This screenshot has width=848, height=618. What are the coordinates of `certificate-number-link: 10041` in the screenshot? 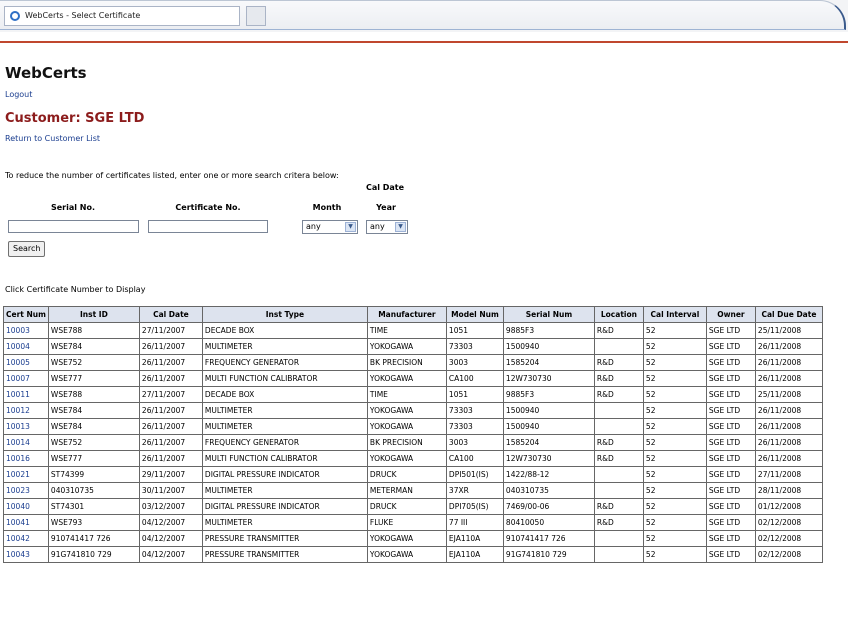 It's located at (26, 522).